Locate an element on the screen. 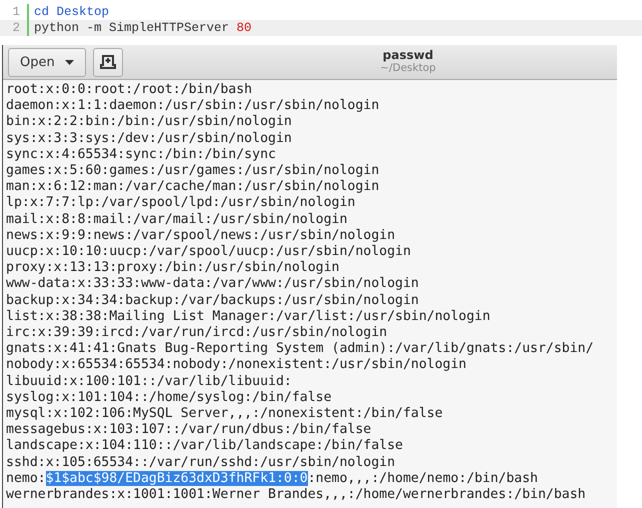 Image resolution: width=642 pixels, height=508 pixels. text-line: gnats:x:41:41:Gnats Bug-Reporting System (admin):/var/lib/gnats:/usr/sbin/ is located at coordinates (300, 349).